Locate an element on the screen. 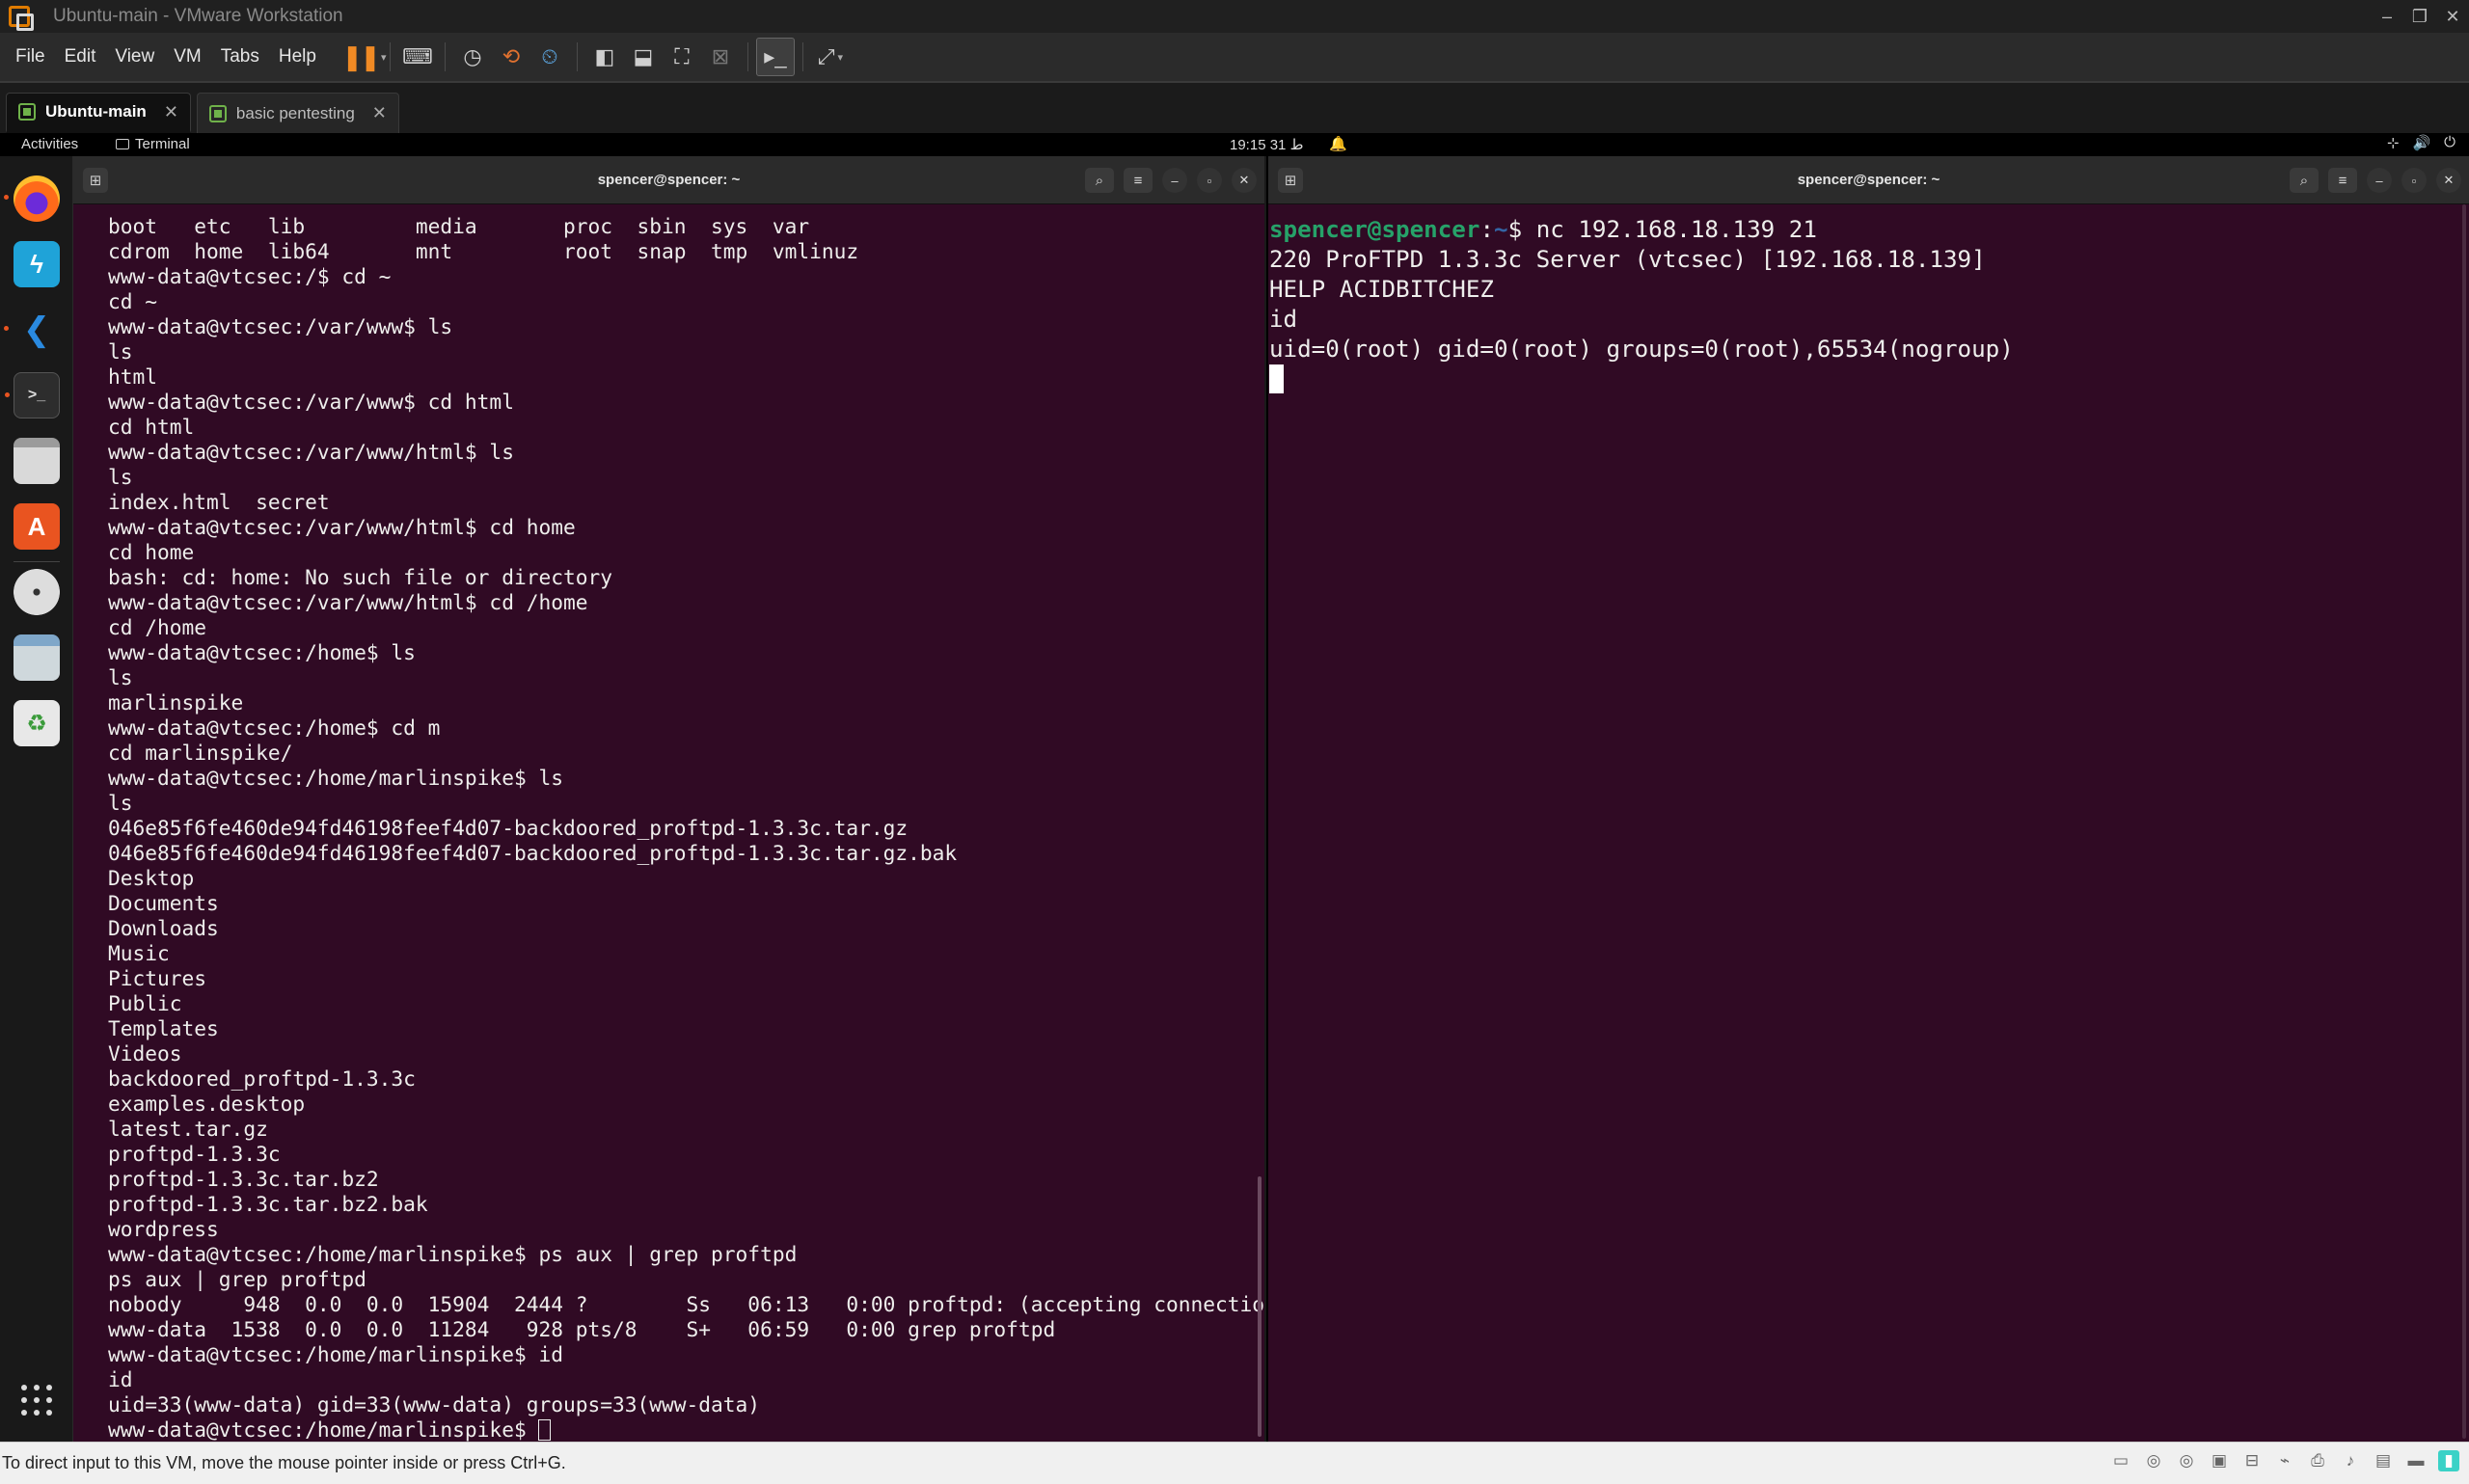 The width and height of the screenshot is (2469, 1484). tab-basic-pentesting: basic pentesting ✕ is located at coordinates (298, 113).